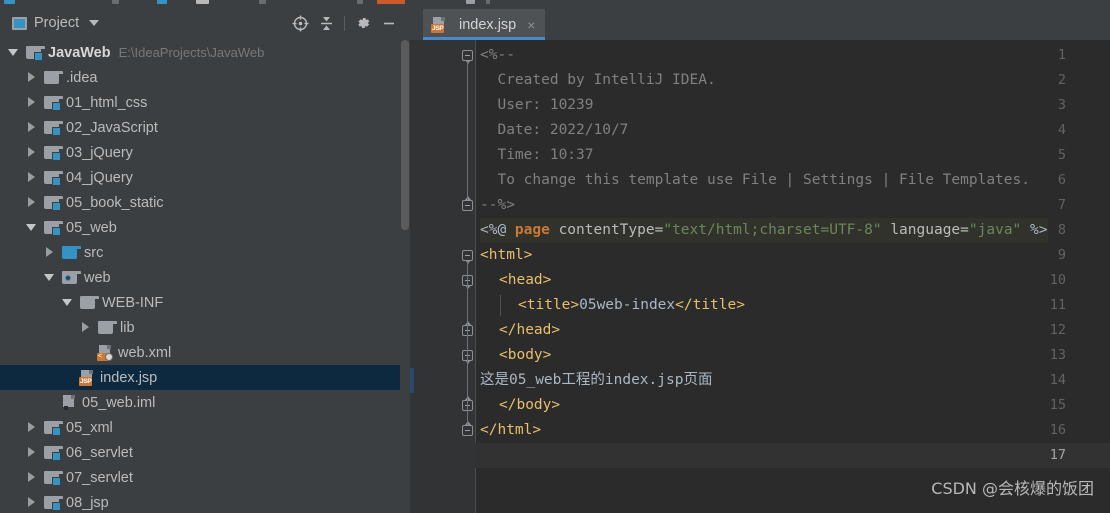 Image resolution: width=1110 pixels, height=513 pixels. What do you see at coordinates (525, 280) in the screenshot?
I see `code-line: <head>` at bounding box center [525, 280].